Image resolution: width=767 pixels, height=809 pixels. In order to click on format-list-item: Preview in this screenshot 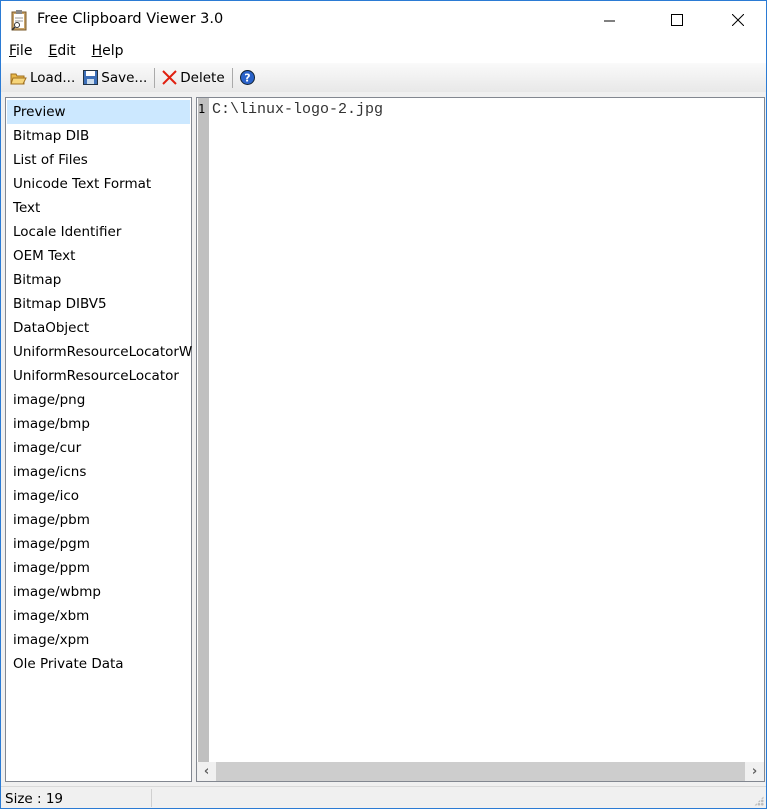, I will do `click(98, 112)`.